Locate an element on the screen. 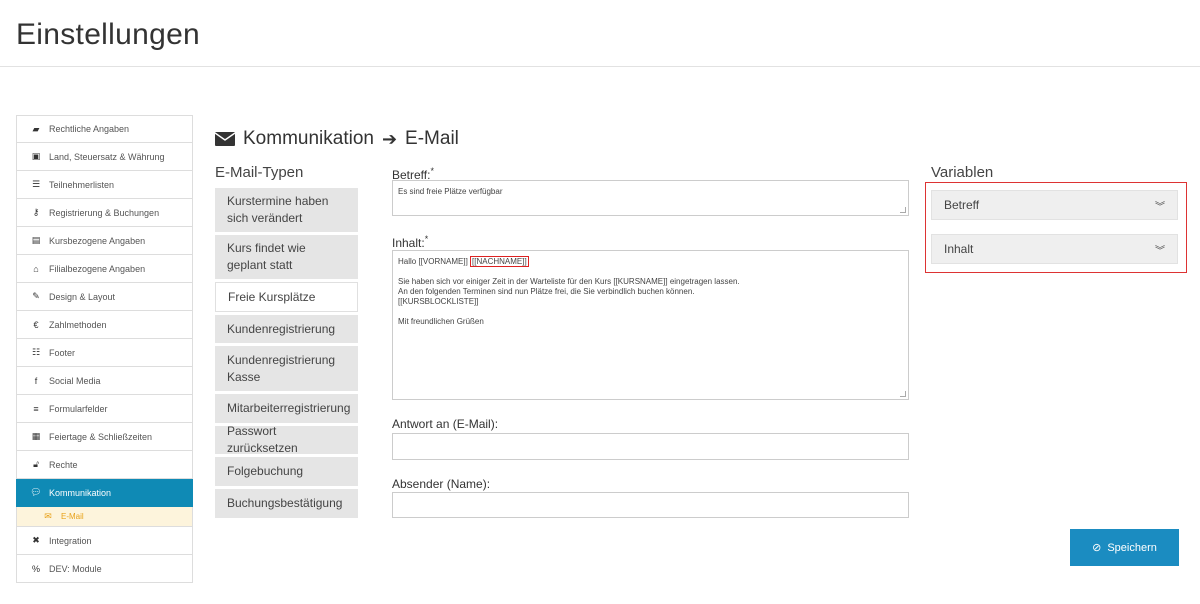  nachname-highlight: [[NACHNAME]] is located at coordinates (499, 261).